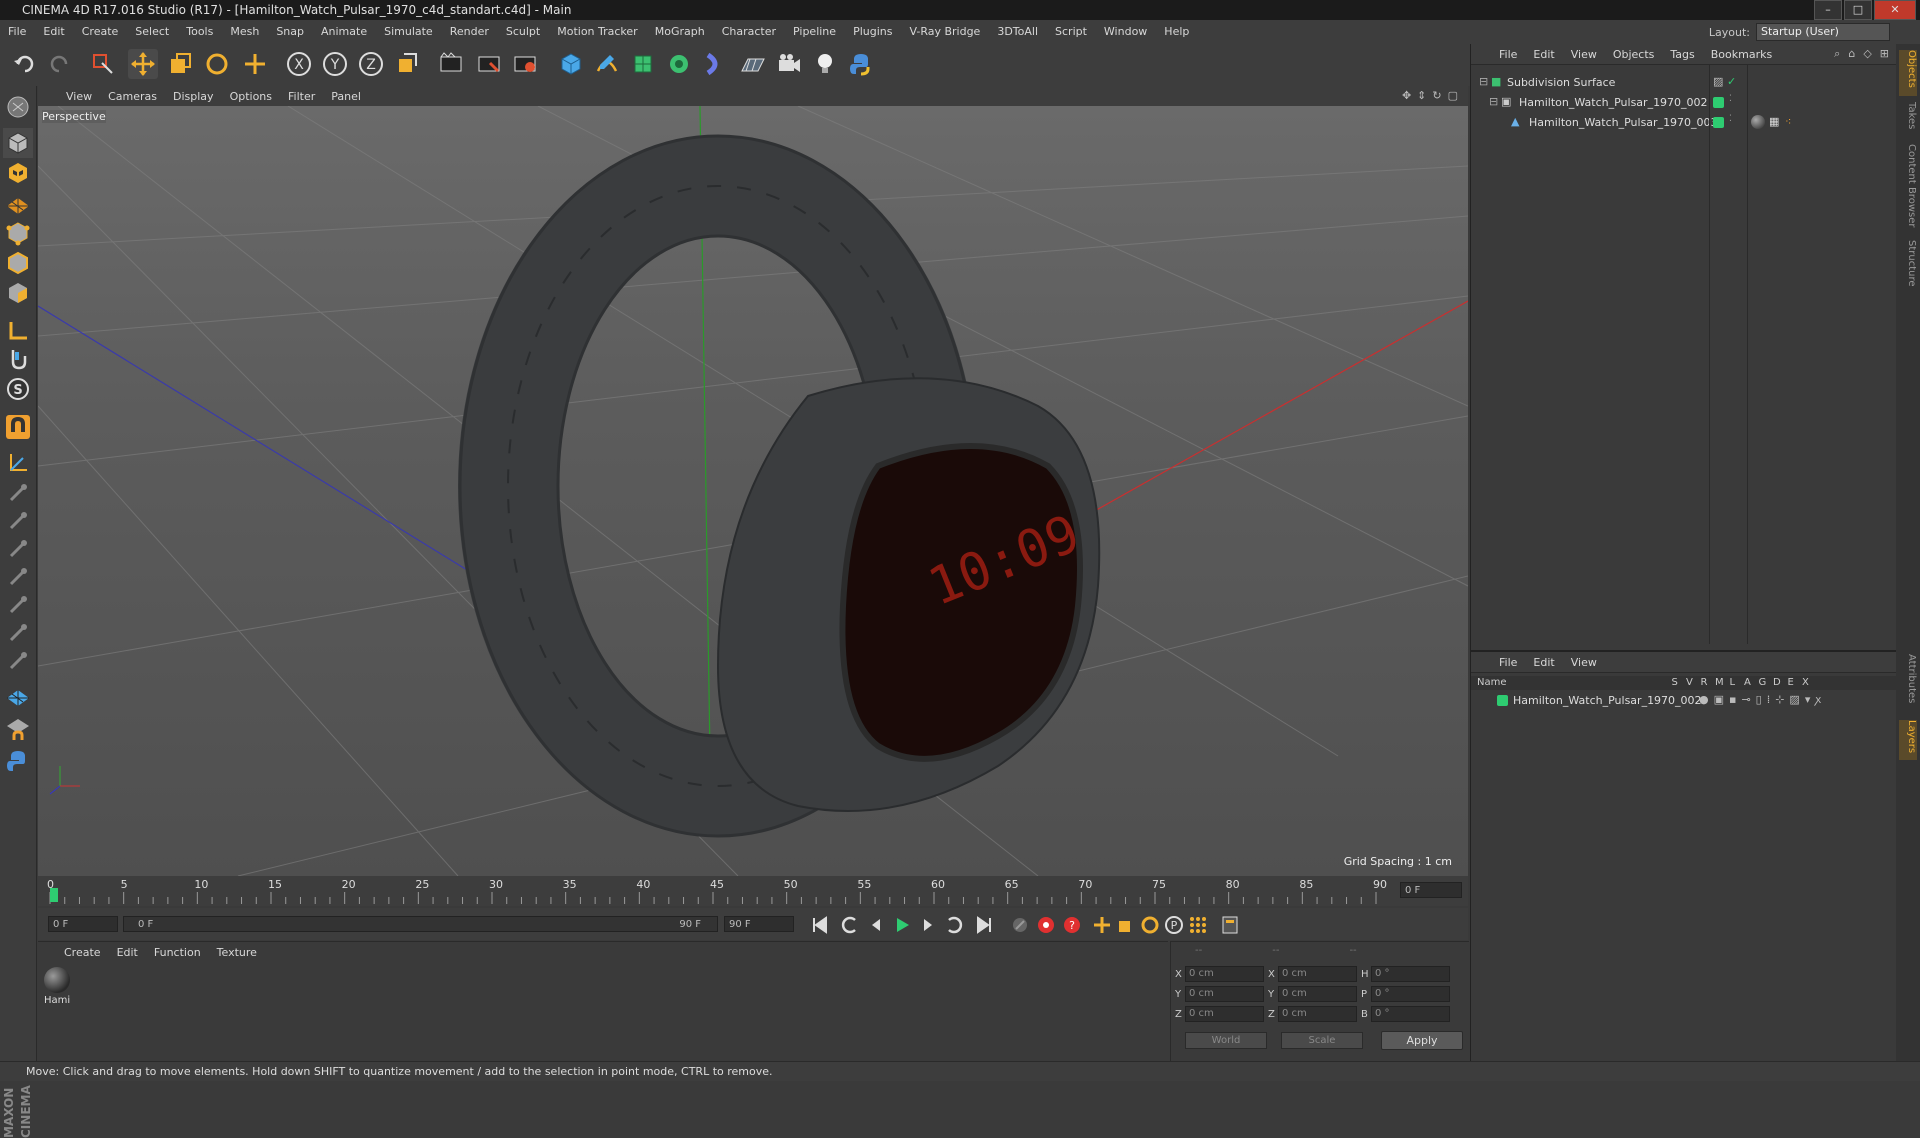  I want to click on next-keyframe-icon, so click(954, 925).